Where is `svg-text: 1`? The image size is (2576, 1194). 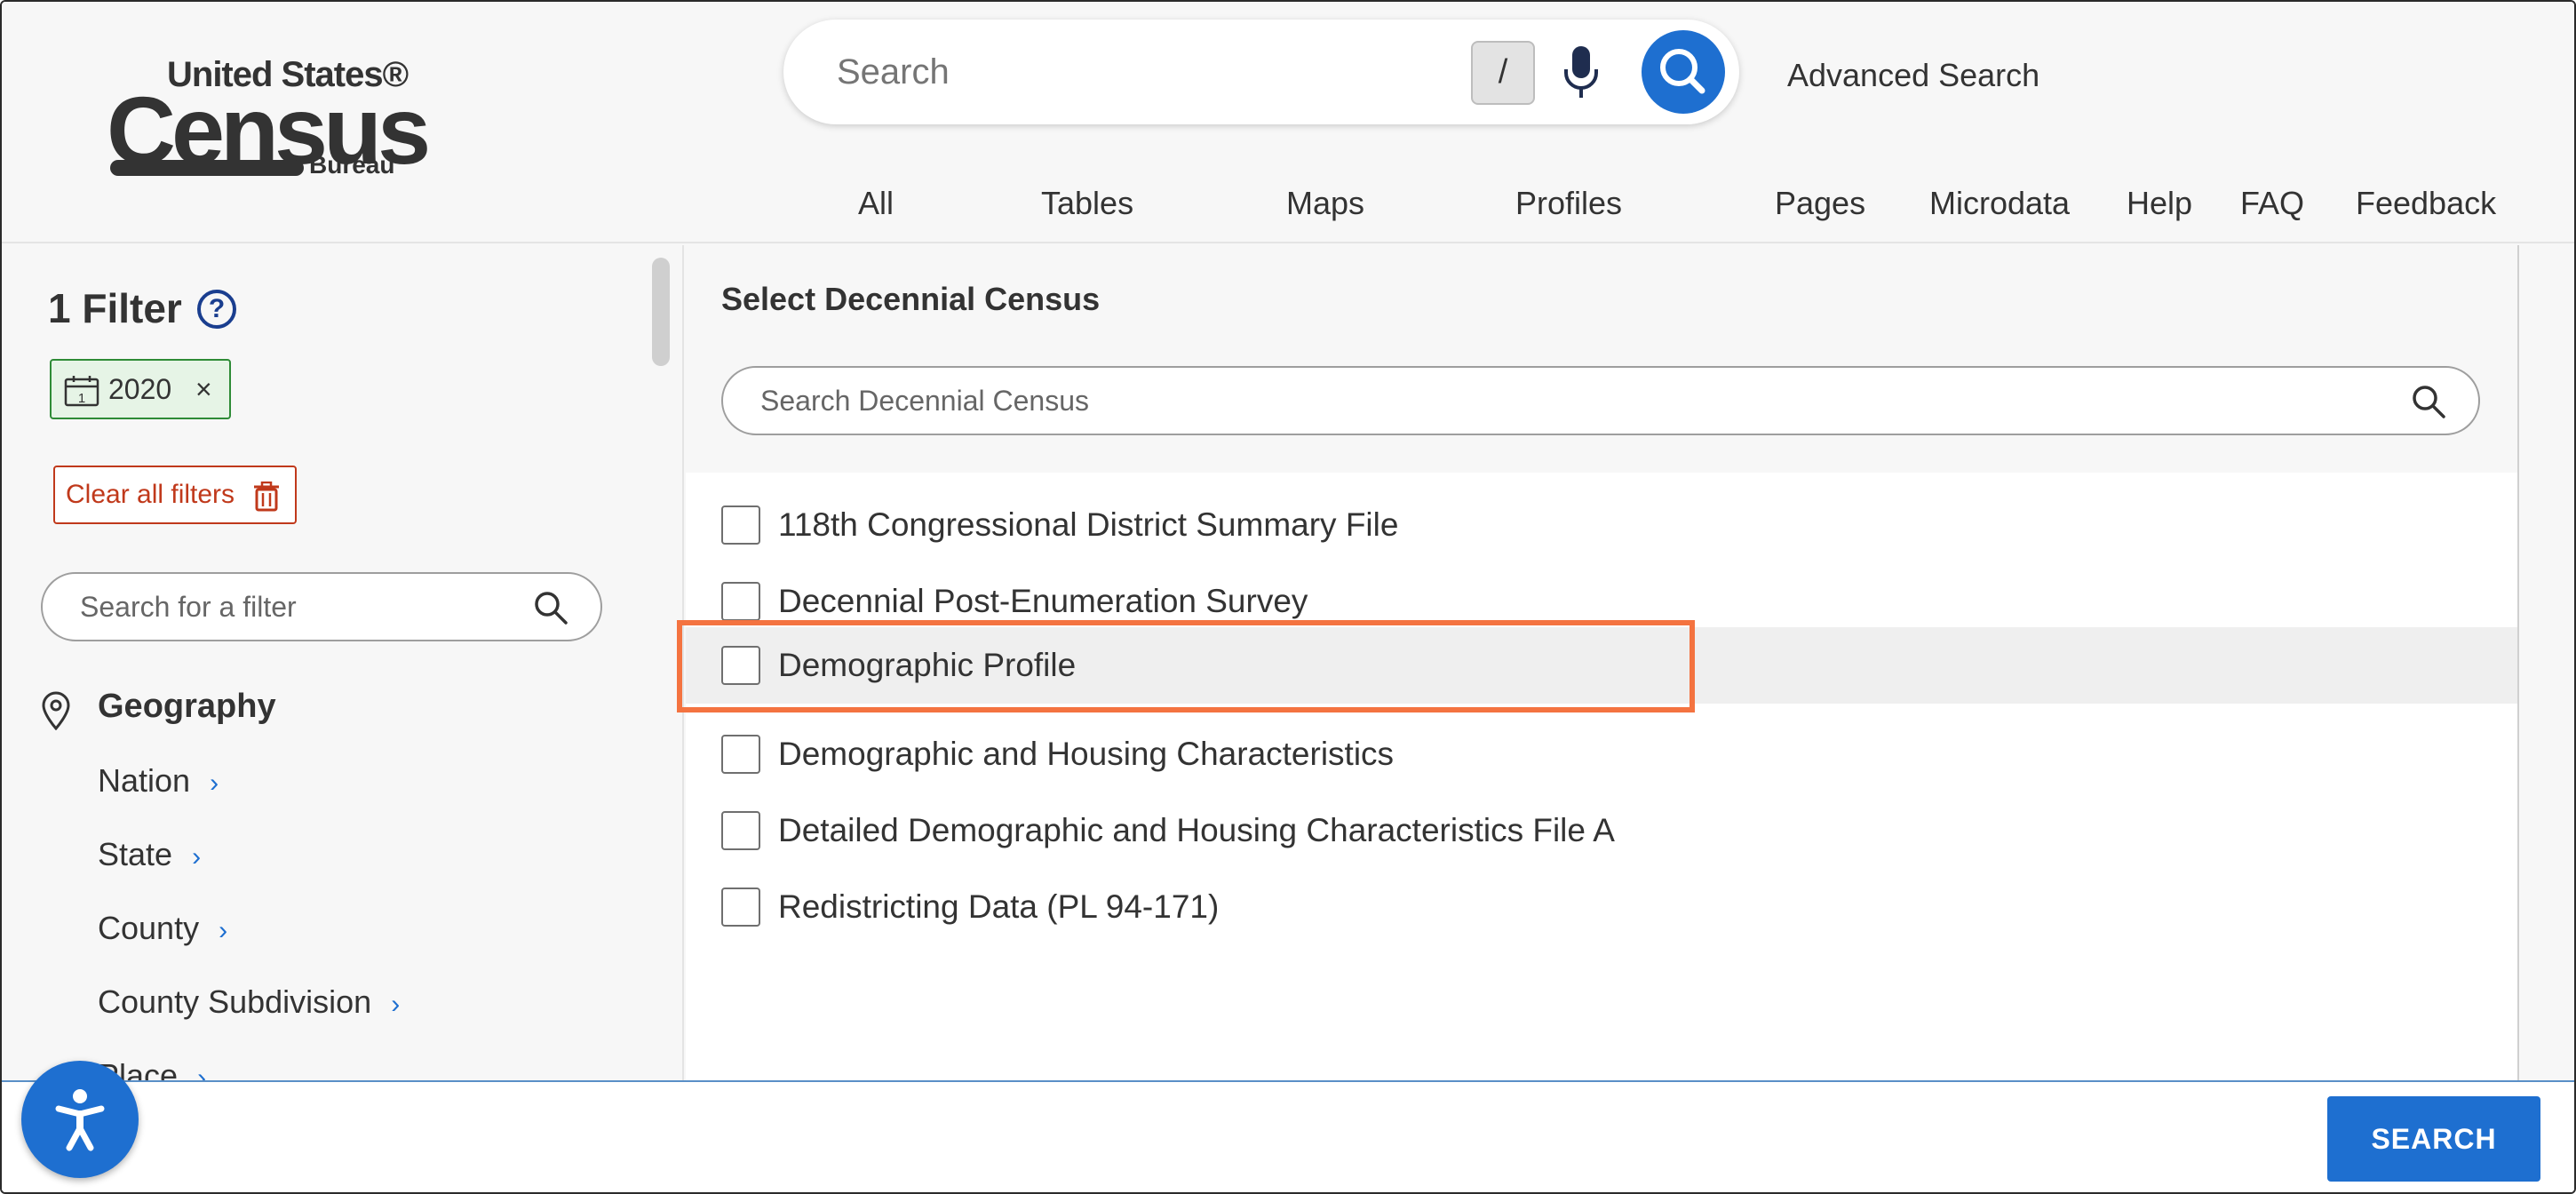
svg-text: 1 is located at coordinates (81, 398).